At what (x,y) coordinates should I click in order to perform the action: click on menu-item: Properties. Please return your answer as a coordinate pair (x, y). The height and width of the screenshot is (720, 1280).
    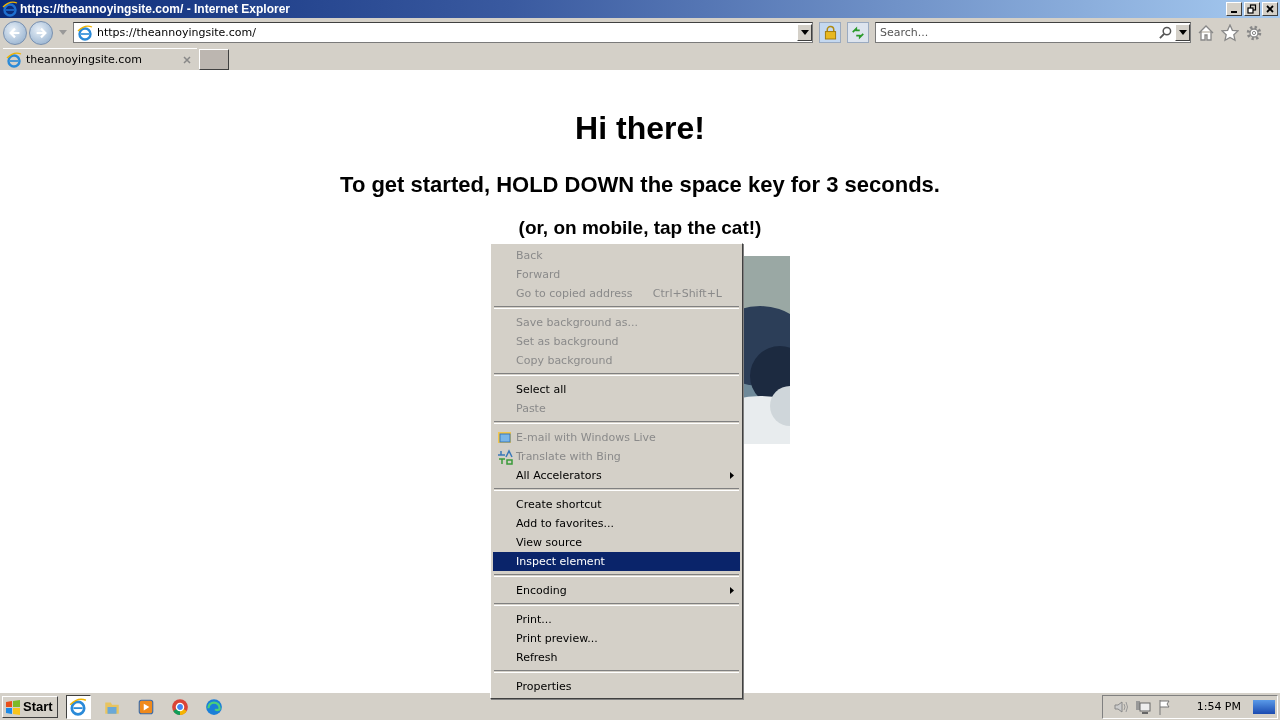
    Looking at the image, I should click on (616, 686).